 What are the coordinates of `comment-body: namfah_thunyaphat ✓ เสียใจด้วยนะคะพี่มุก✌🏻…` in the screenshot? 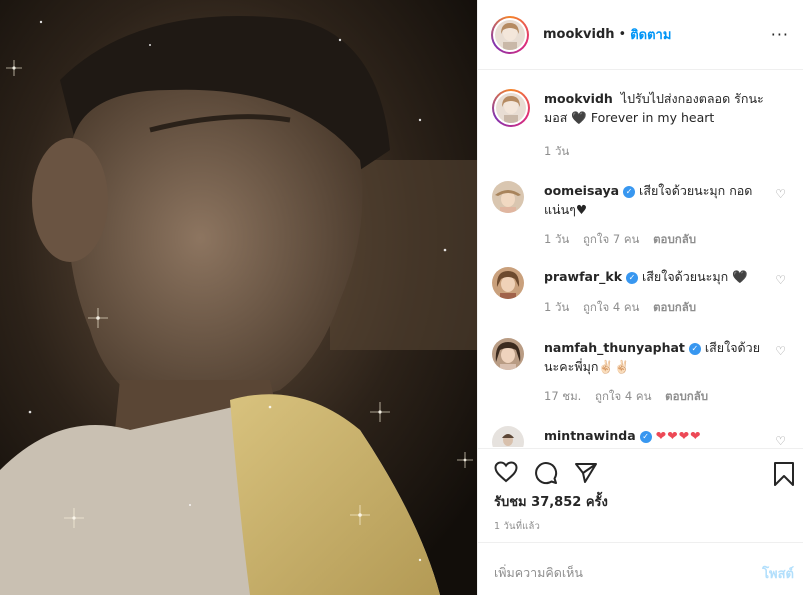 It's located at (656, 357).